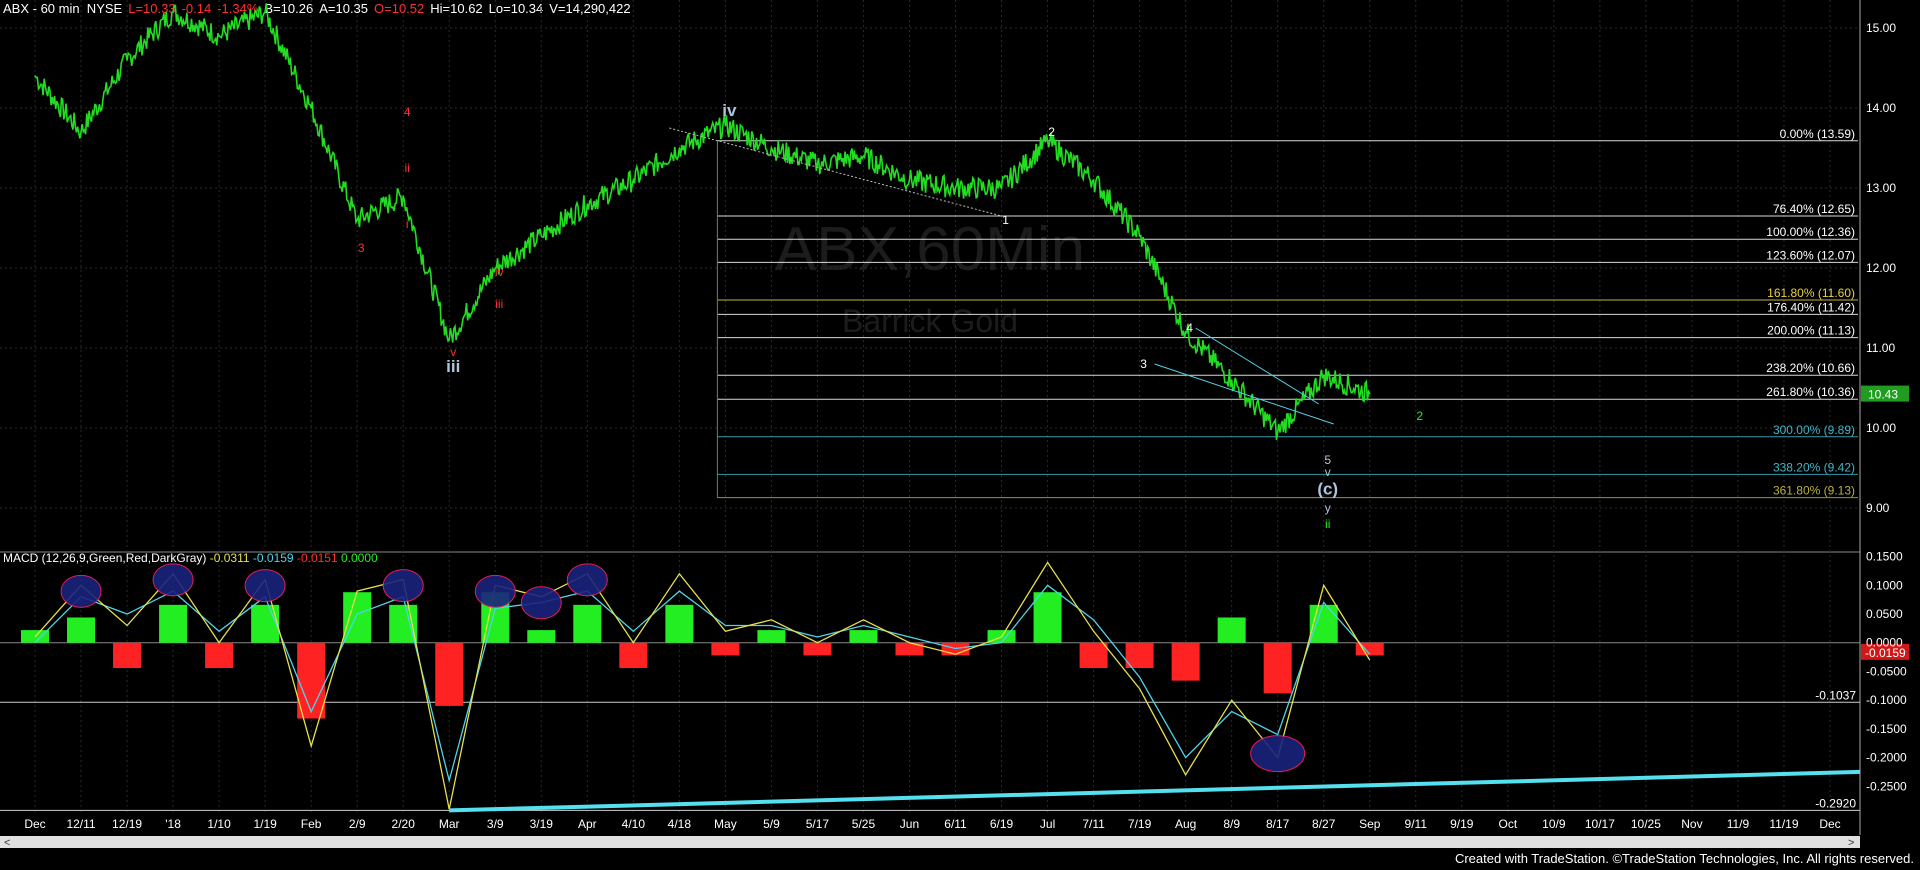 Image resolution: width=1920 pixels, height=870 pixels. Describe the element at coordinates (930, 249) in the screenshot. I see `watermark-symbol: ABX,60Min` at that location.